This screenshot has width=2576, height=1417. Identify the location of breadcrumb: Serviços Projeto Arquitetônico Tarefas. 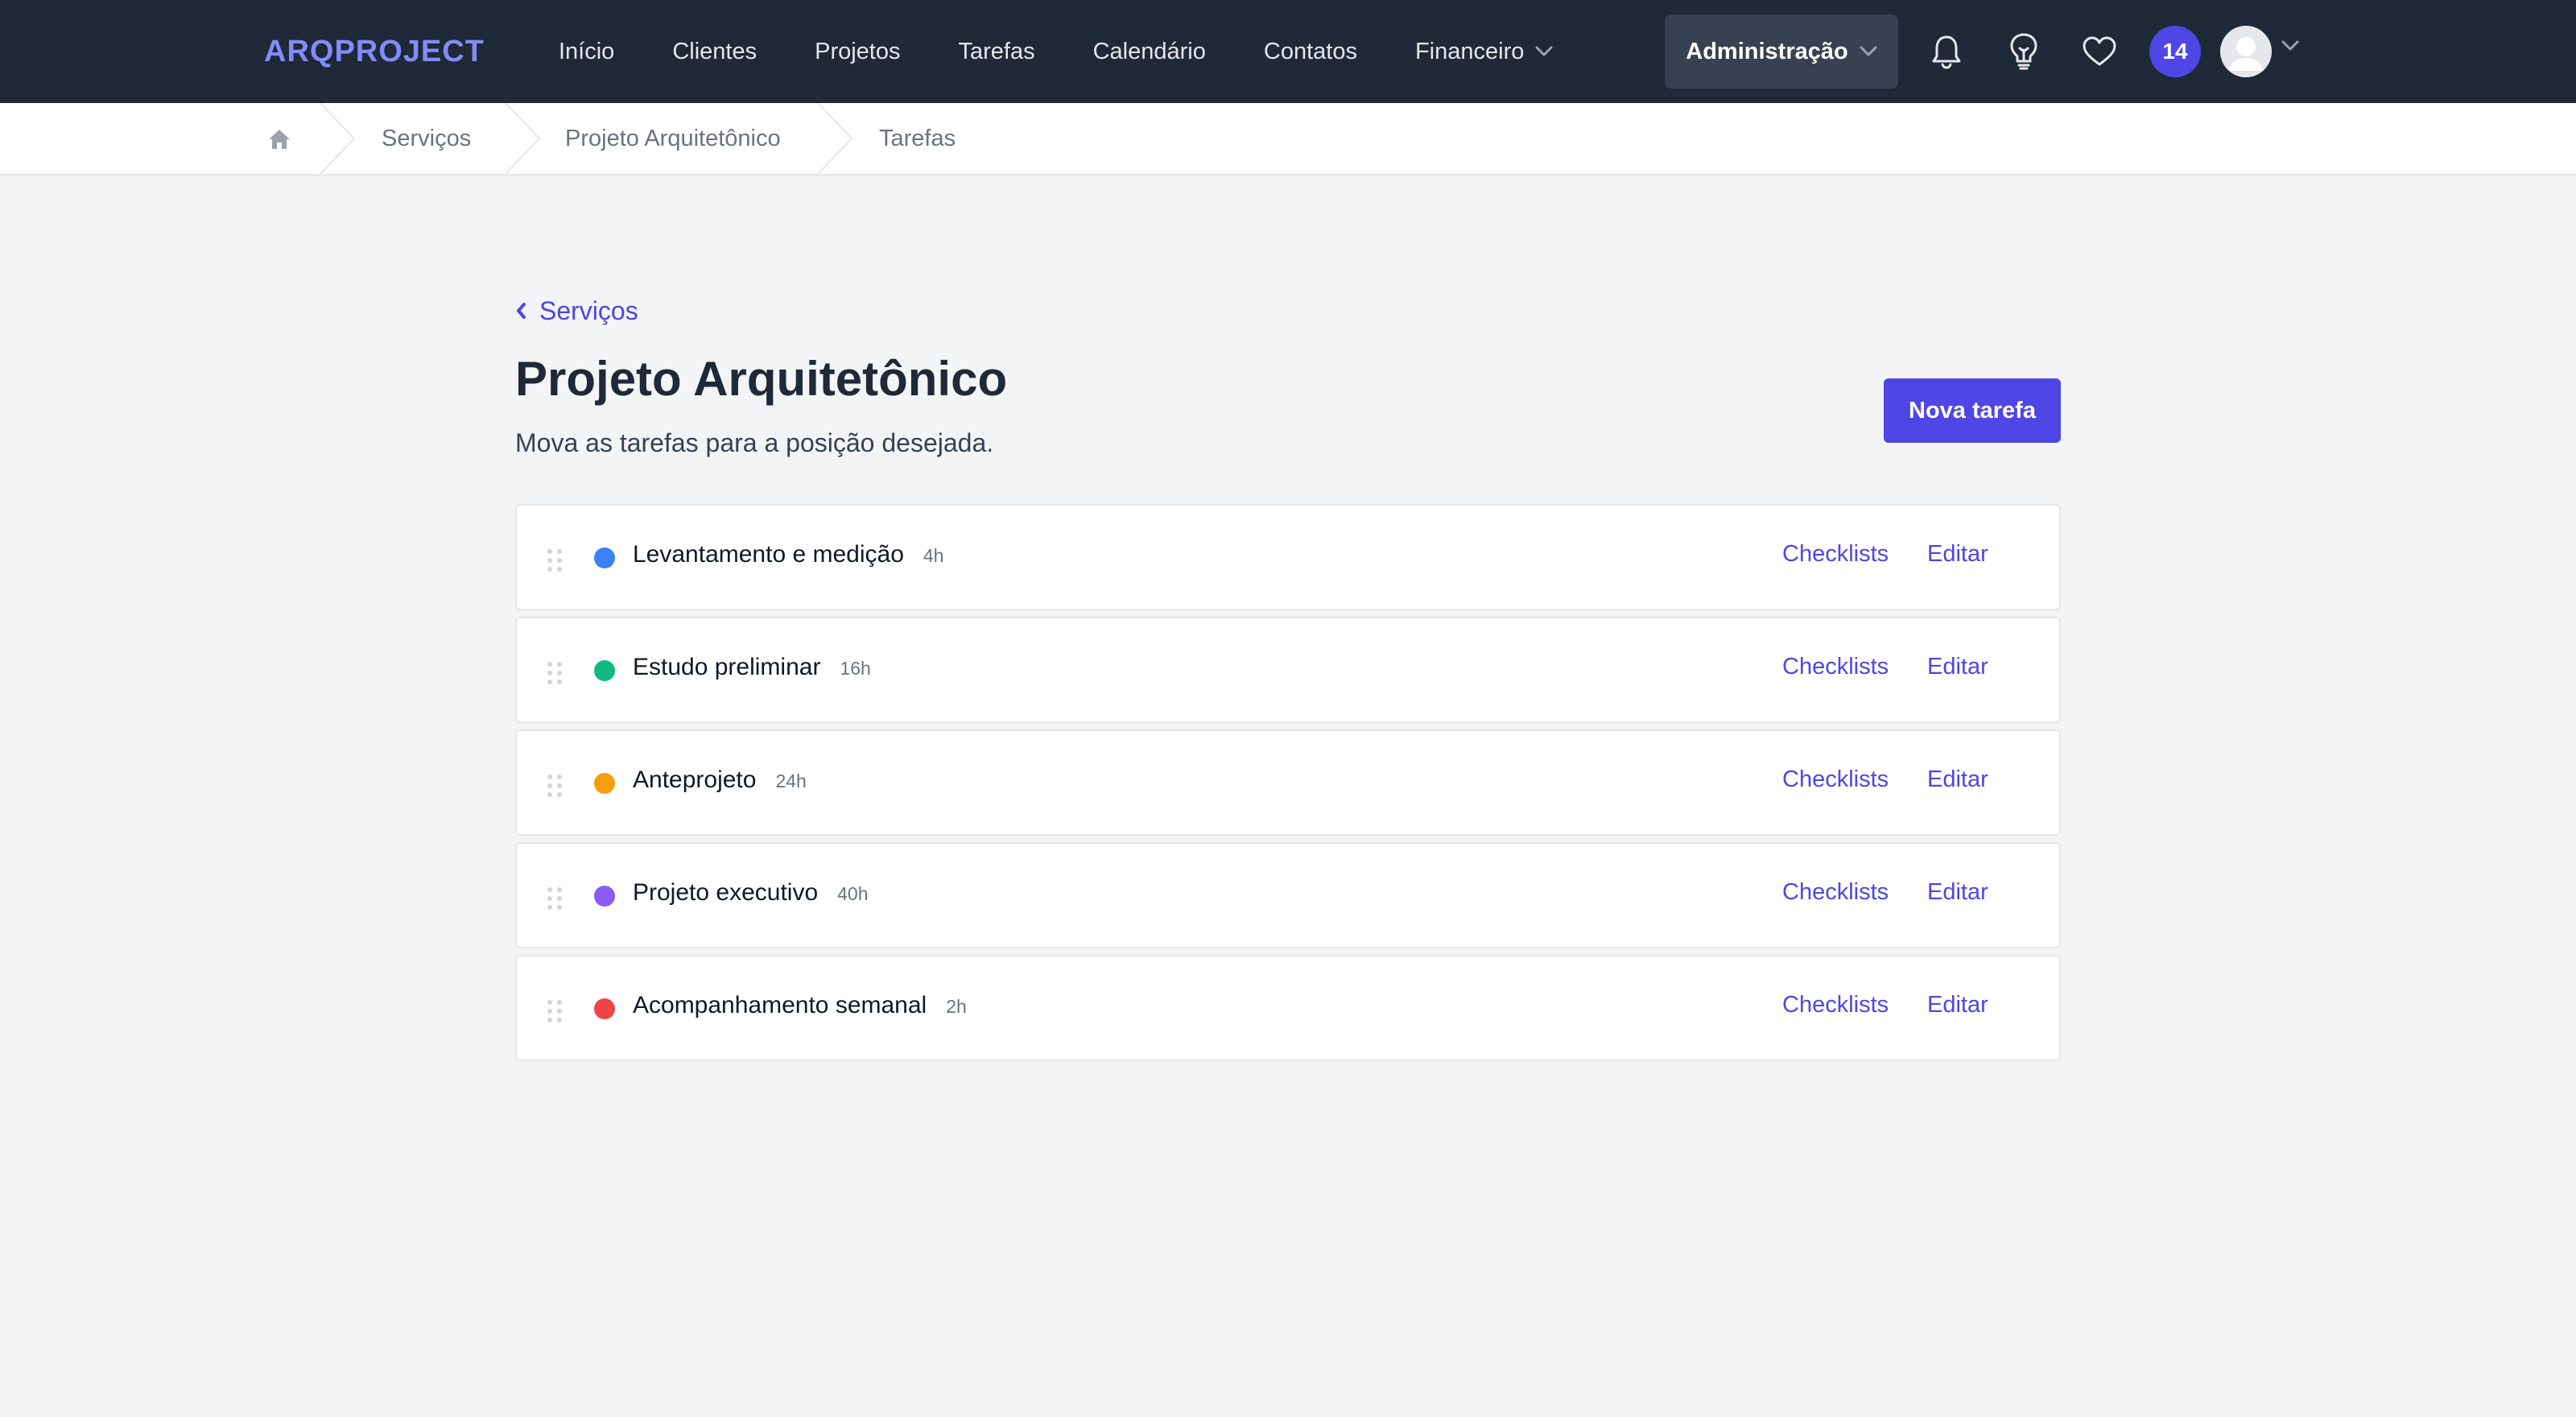
(1288, 139).